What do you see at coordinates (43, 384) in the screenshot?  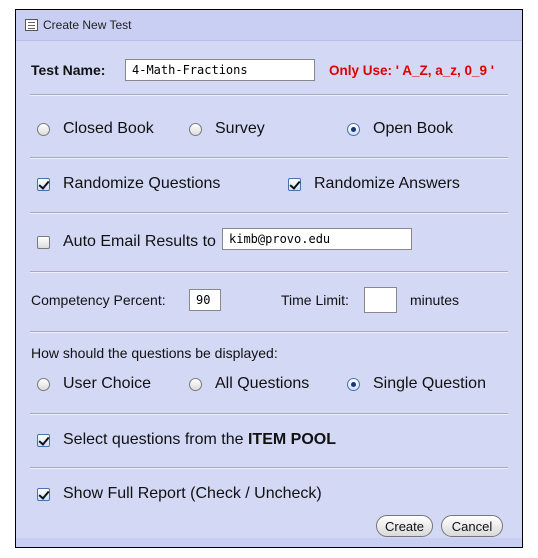 I see `radio-user-choice-indicator` at bounding box center [43, 384].